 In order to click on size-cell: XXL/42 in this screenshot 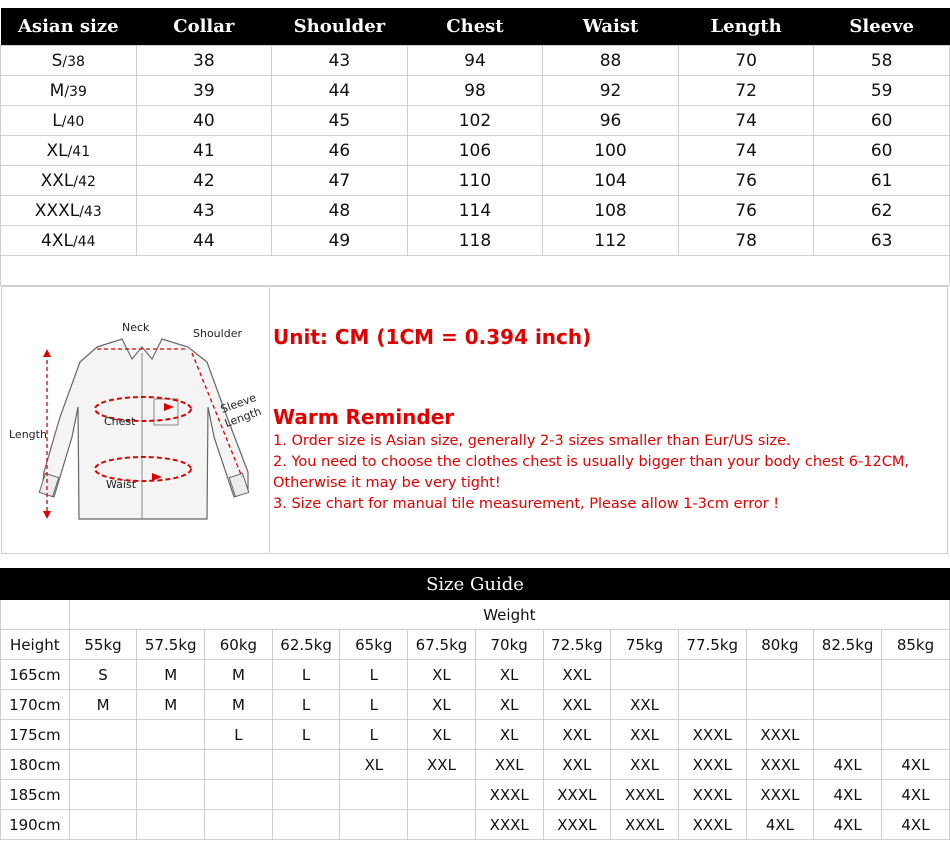, I will do `click(68, 180)`.